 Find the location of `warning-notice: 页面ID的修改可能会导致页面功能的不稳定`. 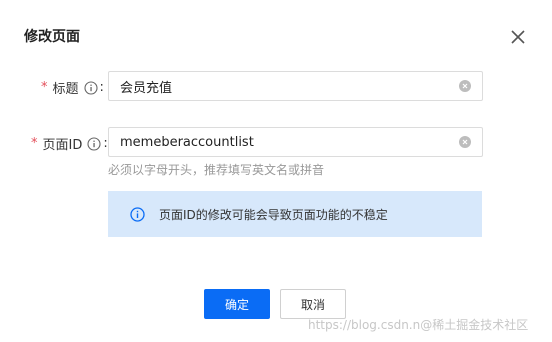

warning-notice: 页面ID的修改可能会导致页面功能的不稳定 is located at coordinates (295, 214).